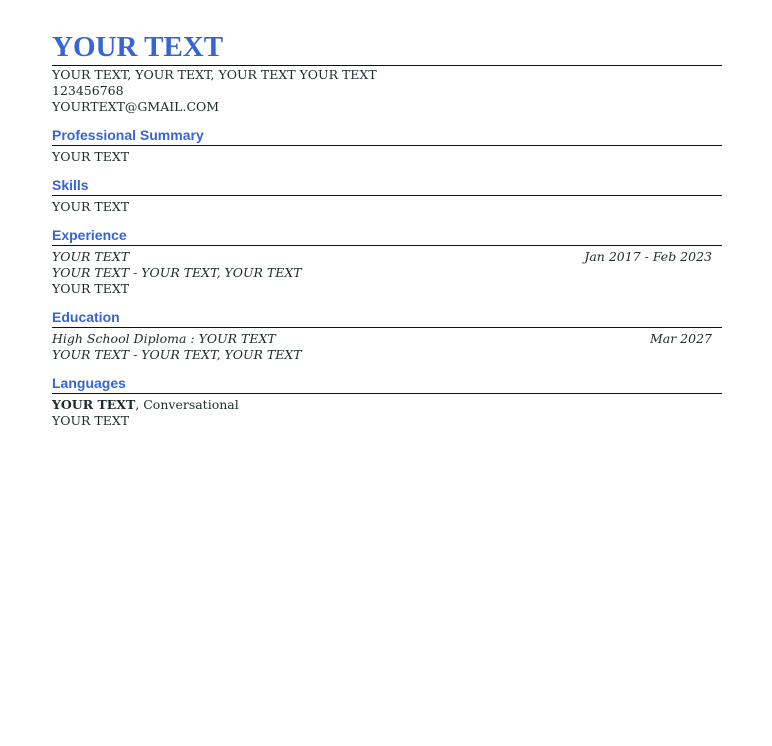  I want to click on company-location: YOUR TEXT - YOUR TEXT, YOUR TEXT, so click(177, 272).